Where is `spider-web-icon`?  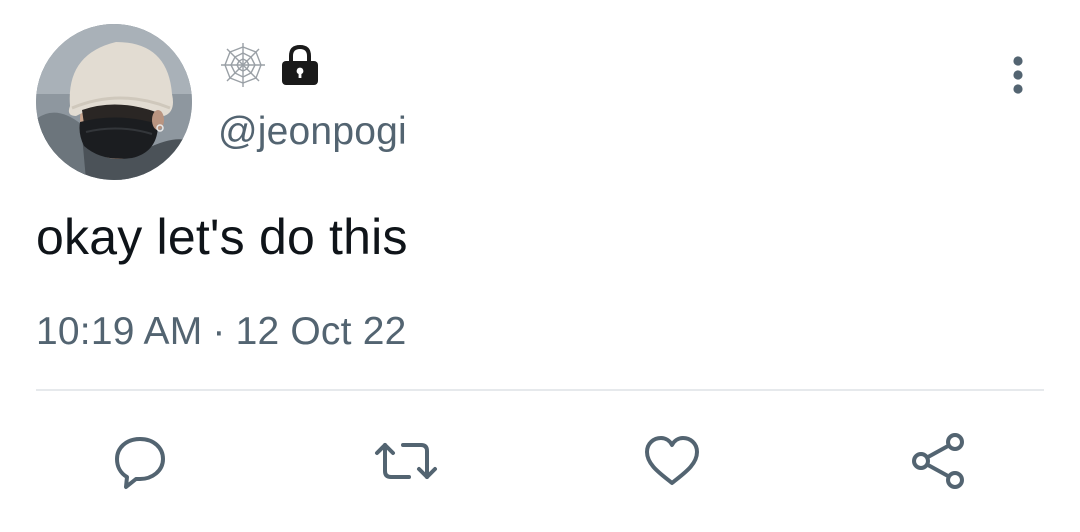
spider-web-icon is located at coordinates (243, 65).